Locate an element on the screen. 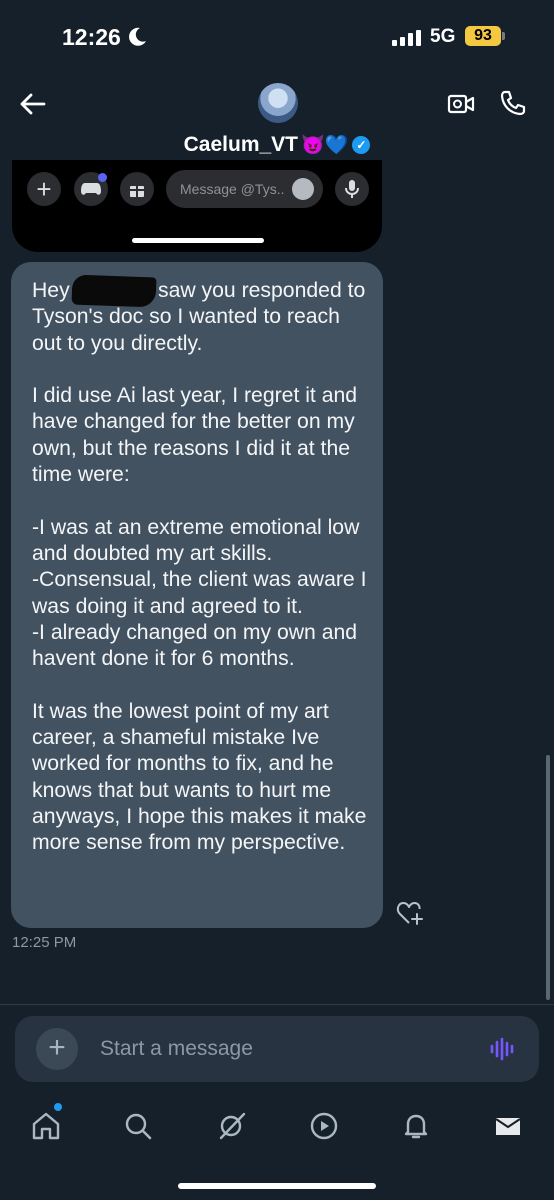  scrollbar is located at coordinates (548, 877).